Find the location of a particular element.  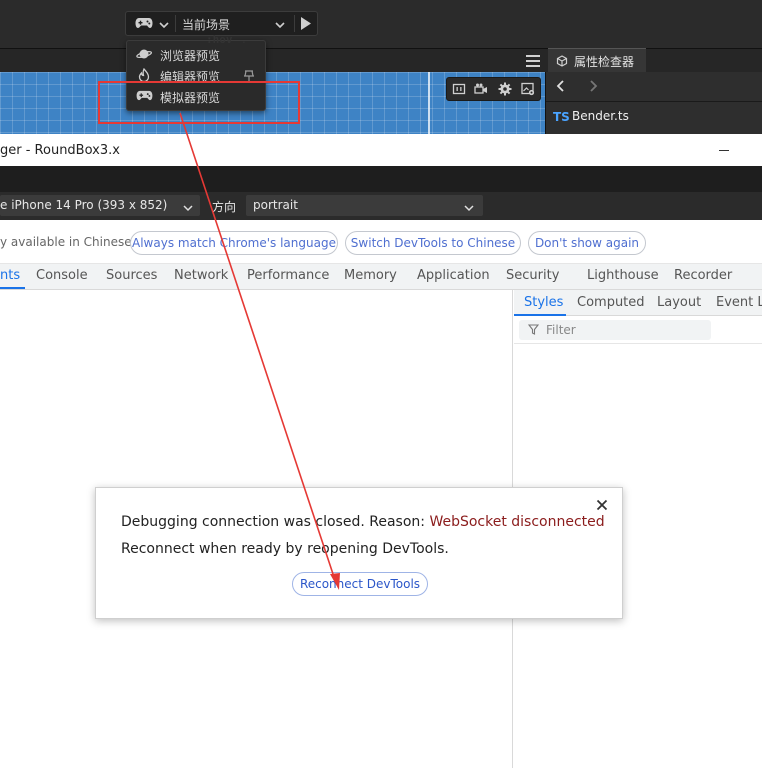

tab-layout: Layout is located at coordinates (679, 302).